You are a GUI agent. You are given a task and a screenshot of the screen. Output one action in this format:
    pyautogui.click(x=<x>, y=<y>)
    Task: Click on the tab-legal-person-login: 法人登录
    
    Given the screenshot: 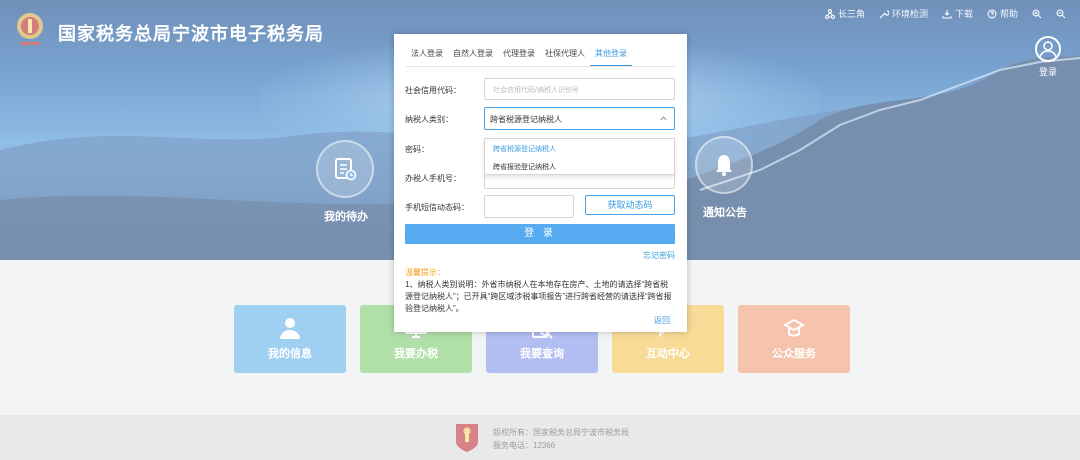 What is the action you would take?
    pyautogui.click(x=427, y=53)
    